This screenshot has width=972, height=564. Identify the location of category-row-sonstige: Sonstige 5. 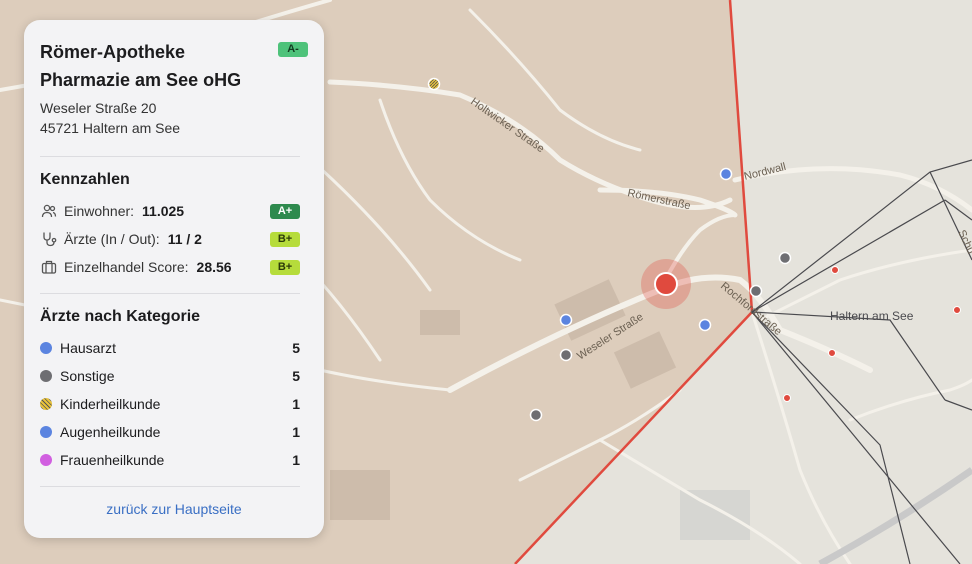
(174, 376).